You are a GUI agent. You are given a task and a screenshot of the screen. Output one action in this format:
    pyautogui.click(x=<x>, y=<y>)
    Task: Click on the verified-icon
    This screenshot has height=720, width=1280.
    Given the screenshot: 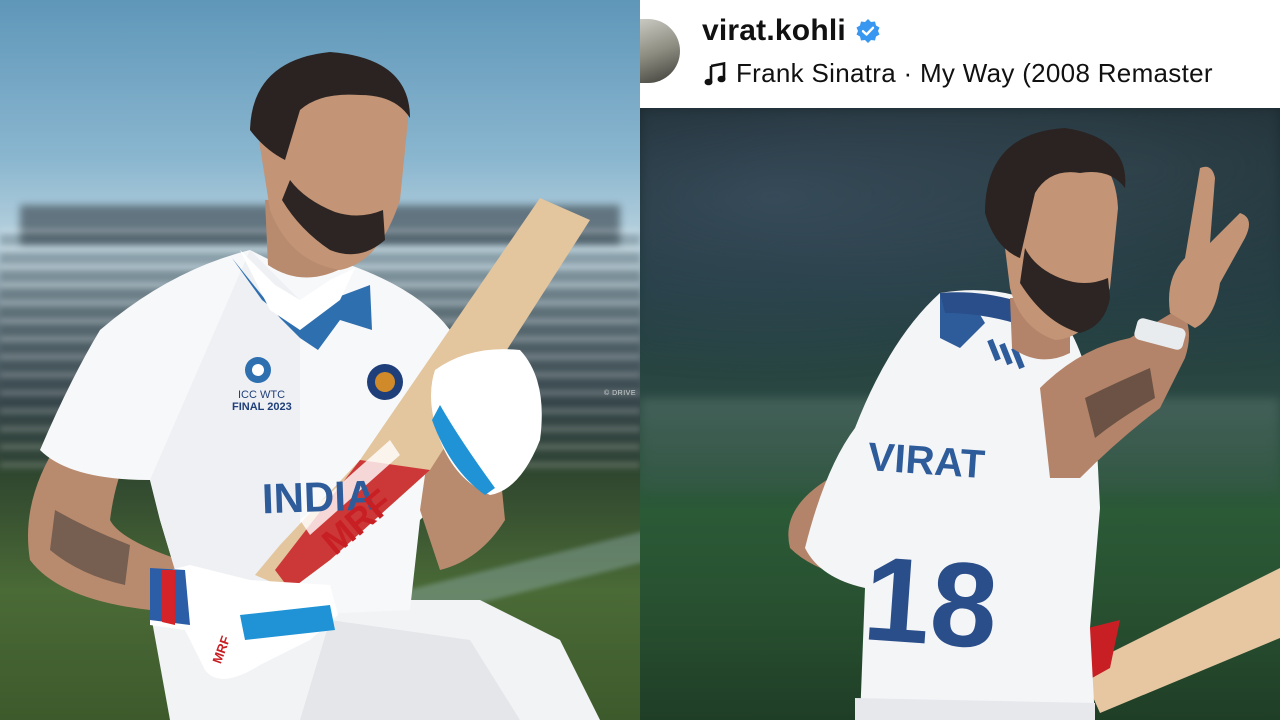 What is the action you would take?
    pyautogui.click(x=868, y=31)
    